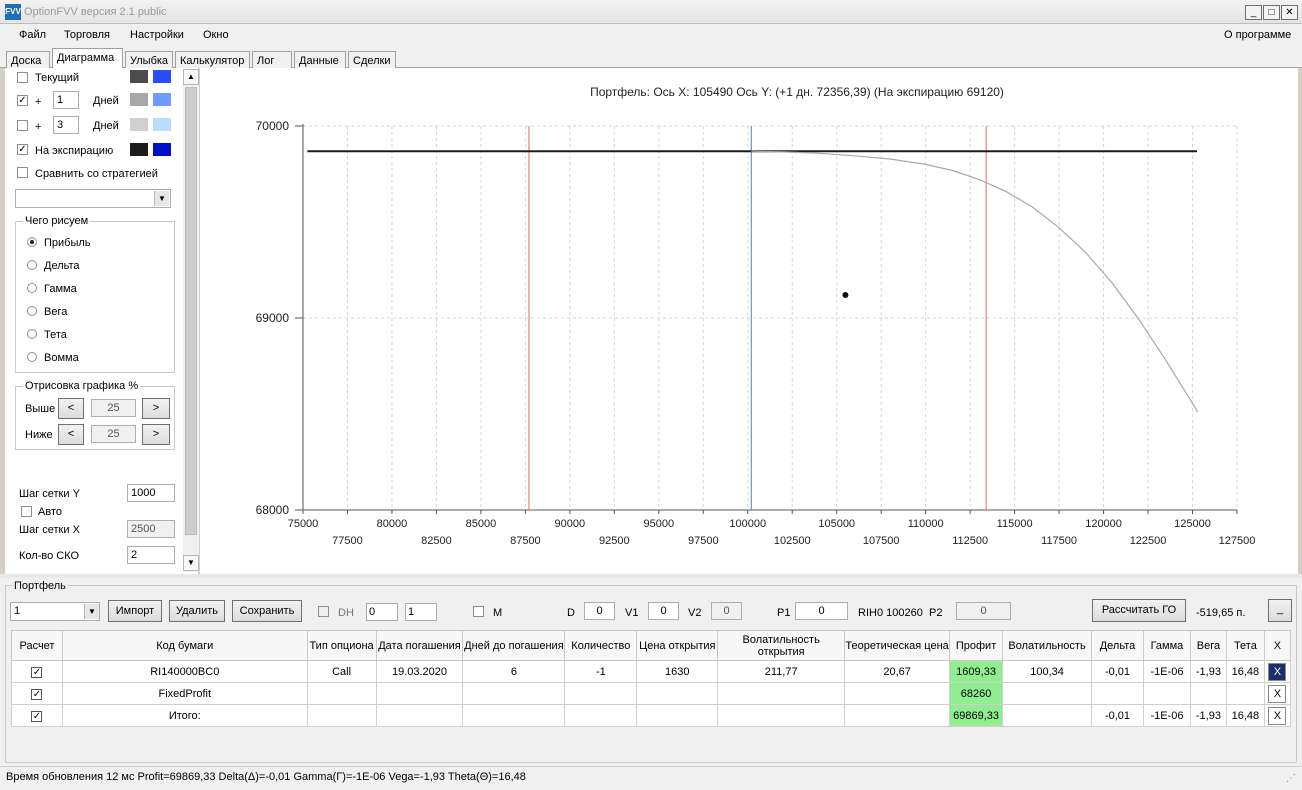  Describe the element at coordinates (341, 645) in the screenshot. I see `col-type: Тип опциона` at that location.